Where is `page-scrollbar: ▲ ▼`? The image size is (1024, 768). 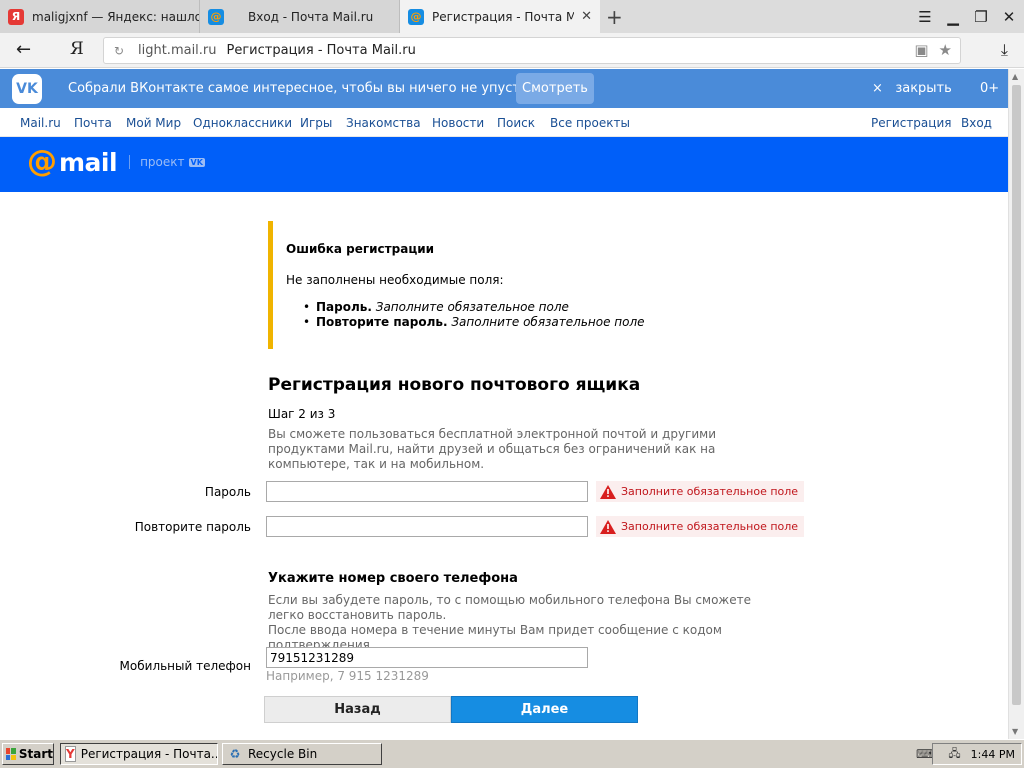 page-scrollbar: ▲ ▼ is located at coordinates (1016, 404).